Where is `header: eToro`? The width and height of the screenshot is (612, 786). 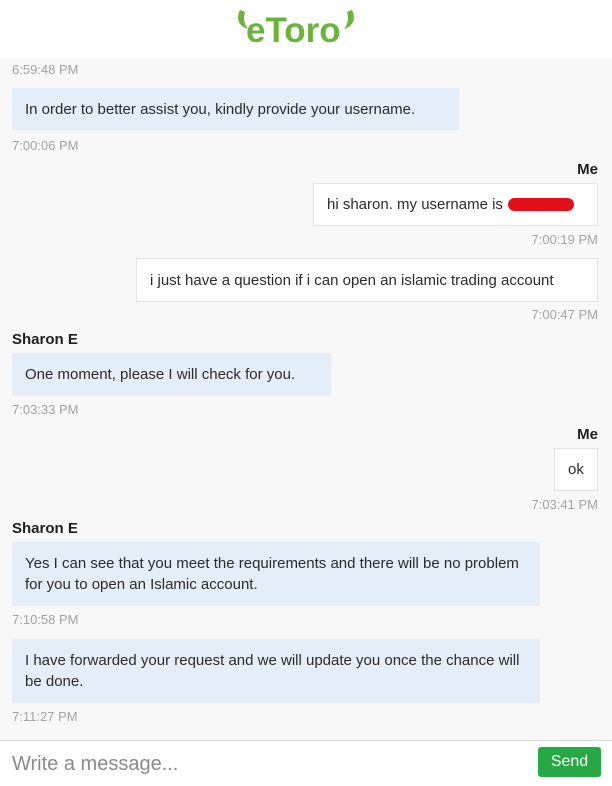
header: eToro is located at coordinates (306, 29).